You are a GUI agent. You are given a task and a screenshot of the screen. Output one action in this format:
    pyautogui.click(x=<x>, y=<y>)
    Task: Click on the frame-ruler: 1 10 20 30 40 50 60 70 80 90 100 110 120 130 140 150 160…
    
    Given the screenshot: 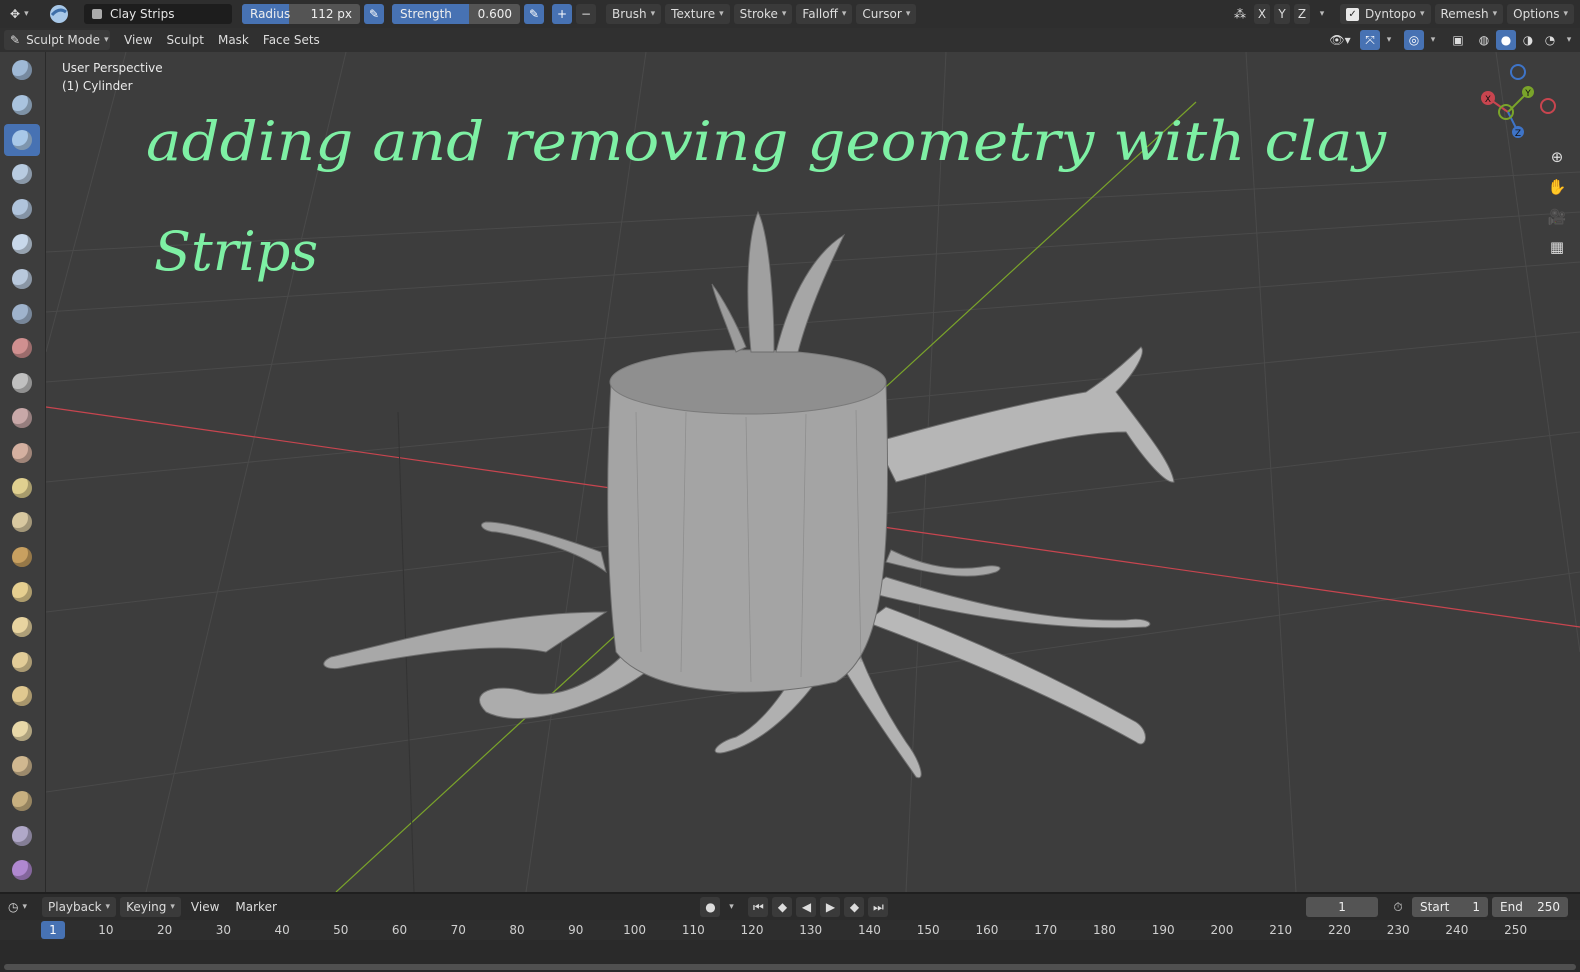 What is the action you would take?
    pyautogui.click(x=790, y=946)
    